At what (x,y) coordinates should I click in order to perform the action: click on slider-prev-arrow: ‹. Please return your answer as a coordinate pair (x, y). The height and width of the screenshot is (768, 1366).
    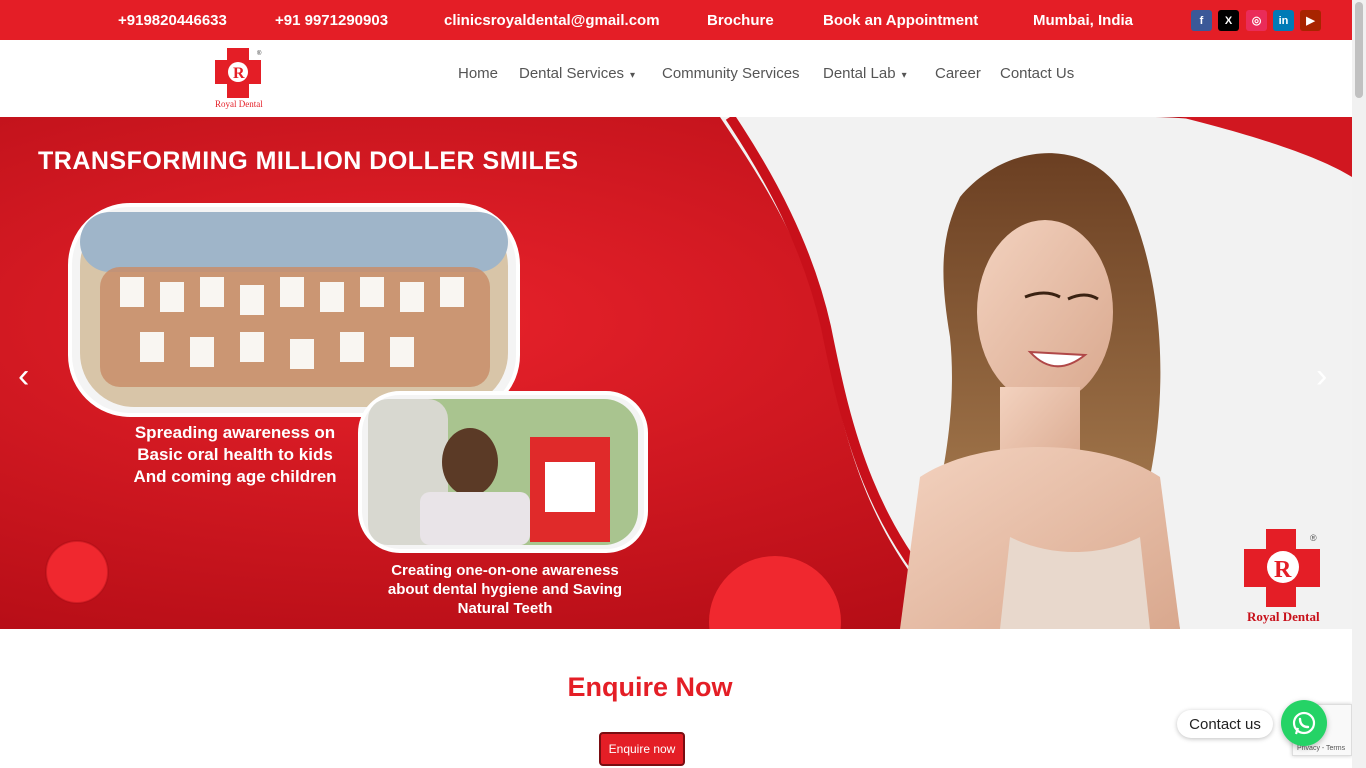
    Looking at the image, I should click on (23, 376).